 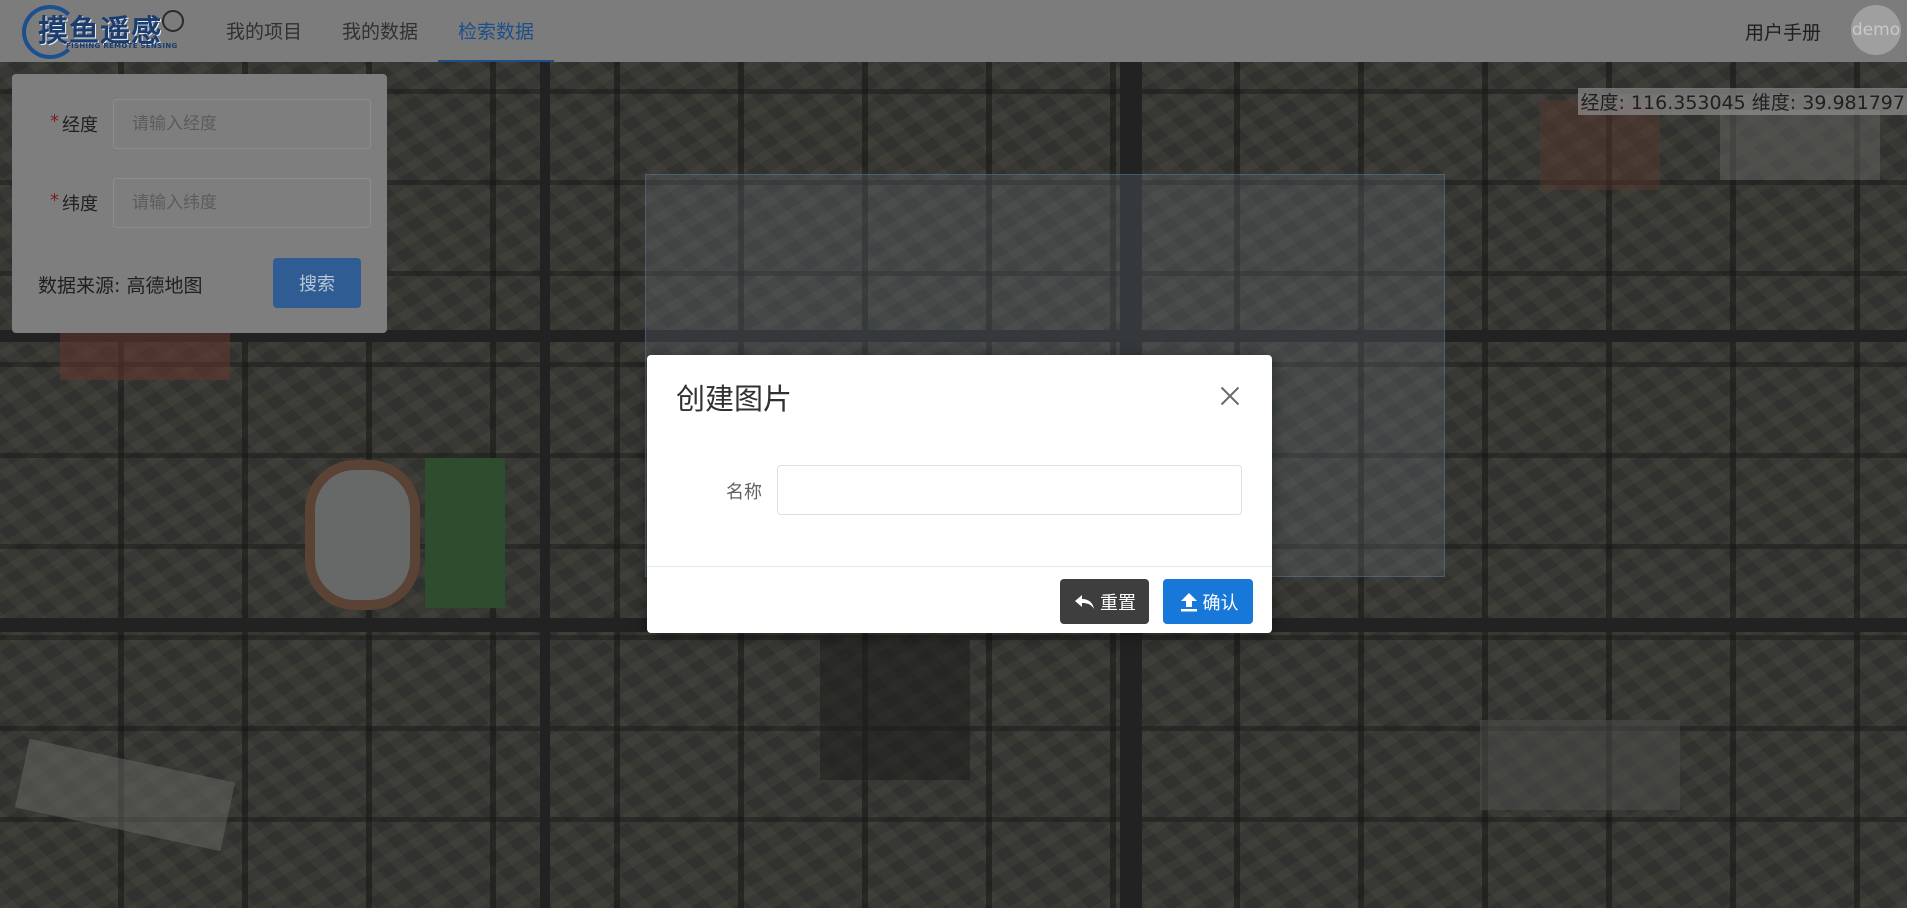 I want to click on reset-button: 重置, so click(x=1104, y=601).